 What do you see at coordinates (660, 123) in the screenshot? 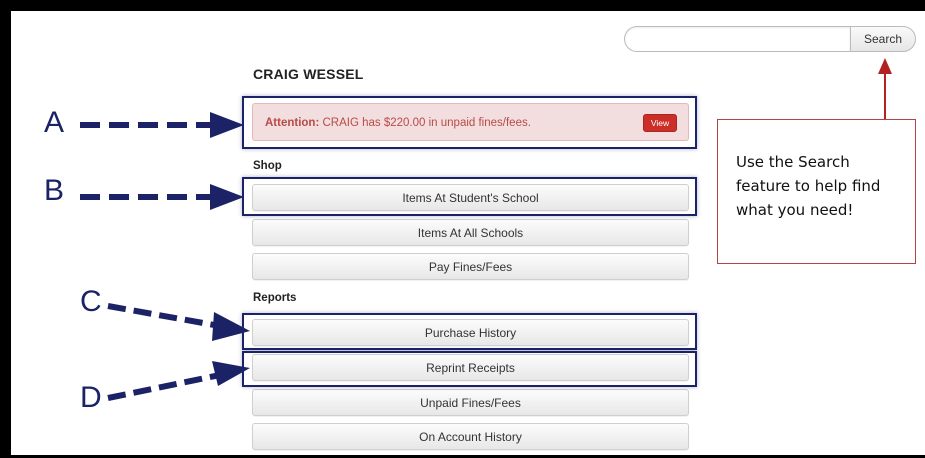
I see `view-fees-button: View` at bounding box center [660, 123].